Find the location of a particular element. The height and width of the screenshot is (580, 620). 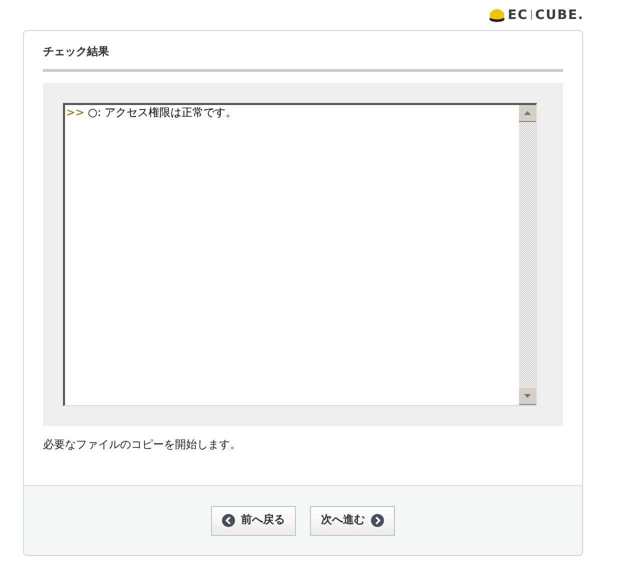

scroll-up-button is located at coordinates (527, 113).